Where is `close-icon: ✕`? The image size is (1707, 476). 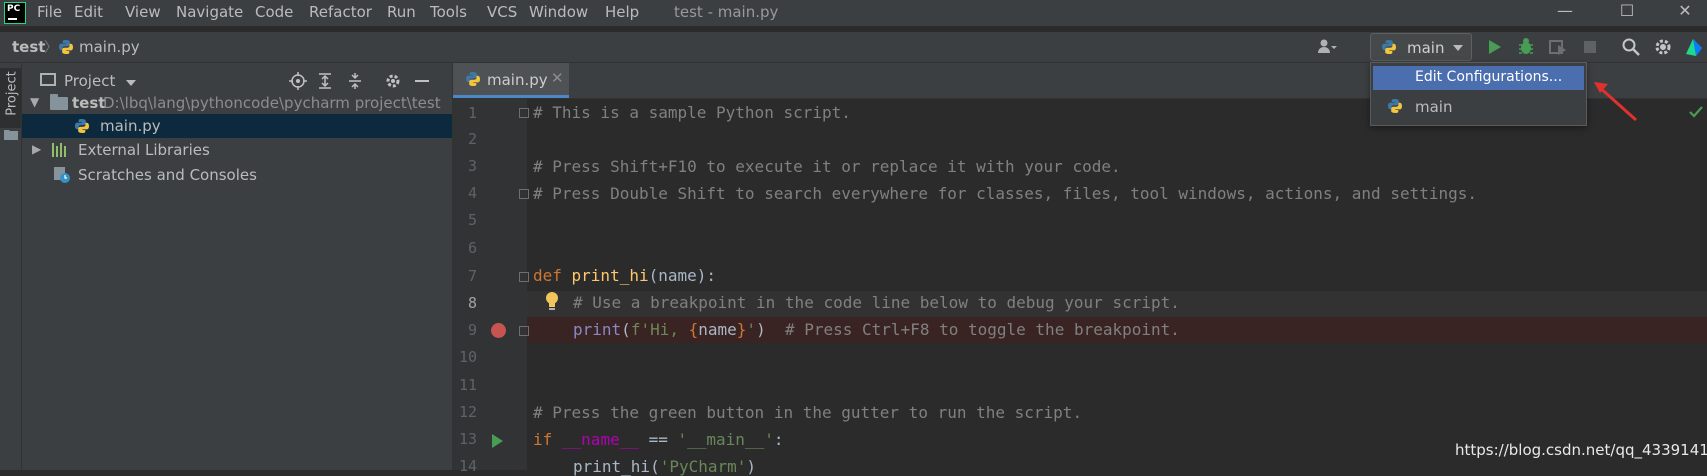
close-icon: ✕ is located at coordinates (557, 78).